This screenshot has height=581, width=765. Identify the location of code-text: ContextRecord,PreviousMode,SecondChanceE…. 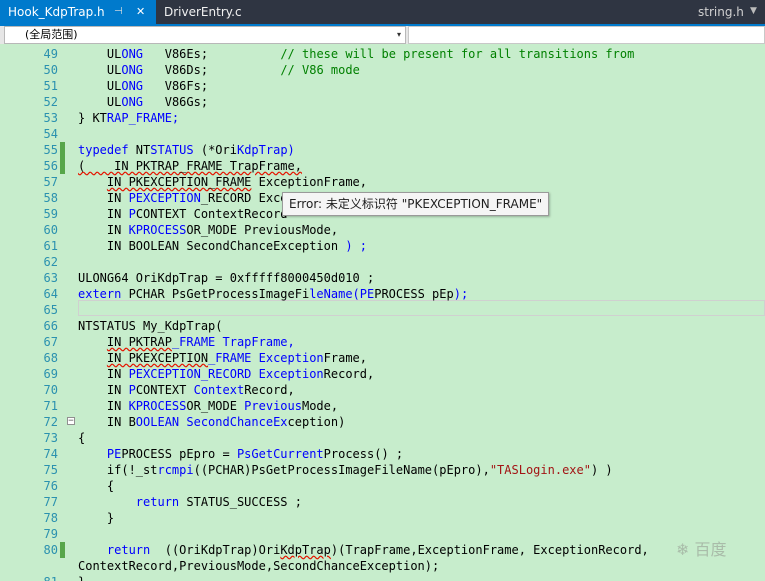
(258, 566).